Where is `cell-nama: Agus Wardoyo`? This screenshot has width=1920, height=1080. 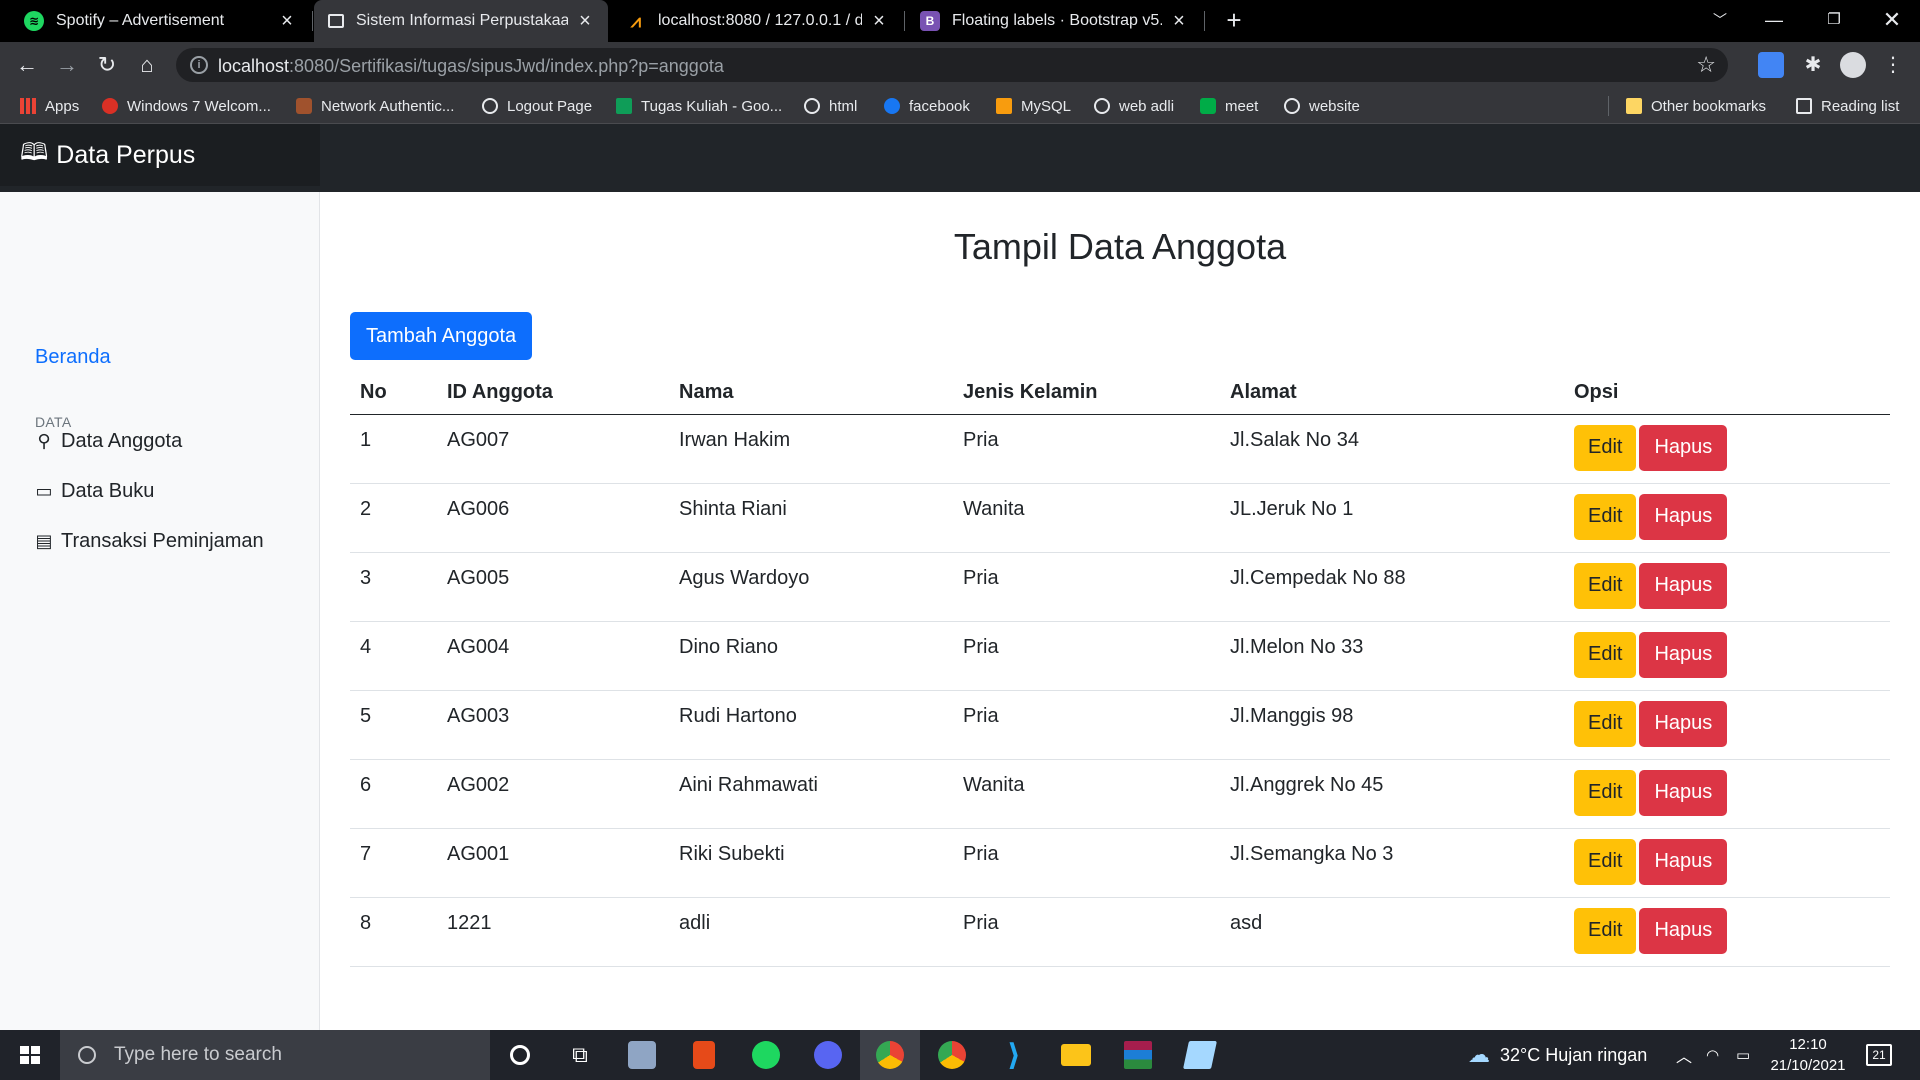 cell-nama: Agus Wardoyo is located at coordinates (811, 587).